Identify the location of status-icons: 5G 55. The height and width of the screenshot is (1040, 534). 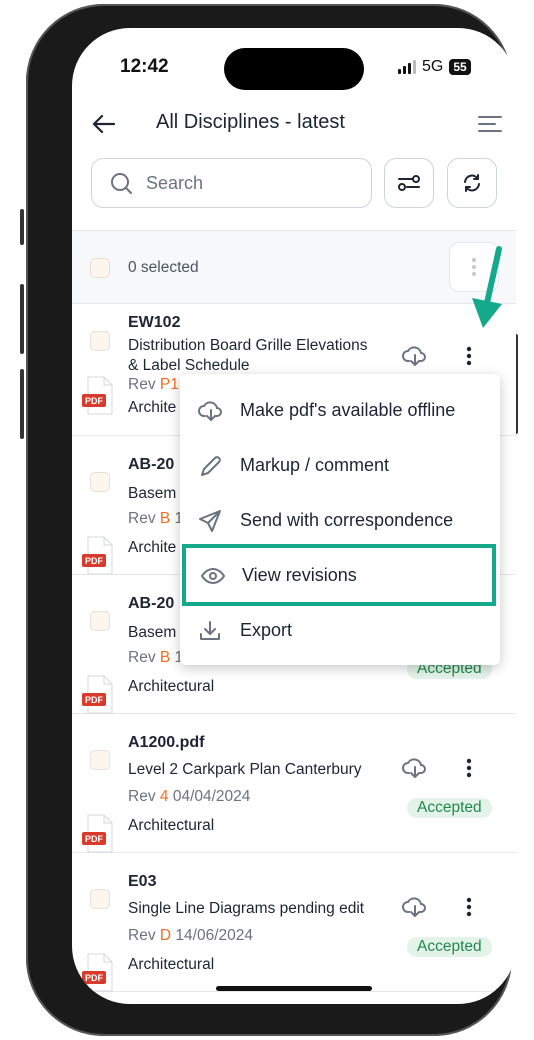
(434, 67).